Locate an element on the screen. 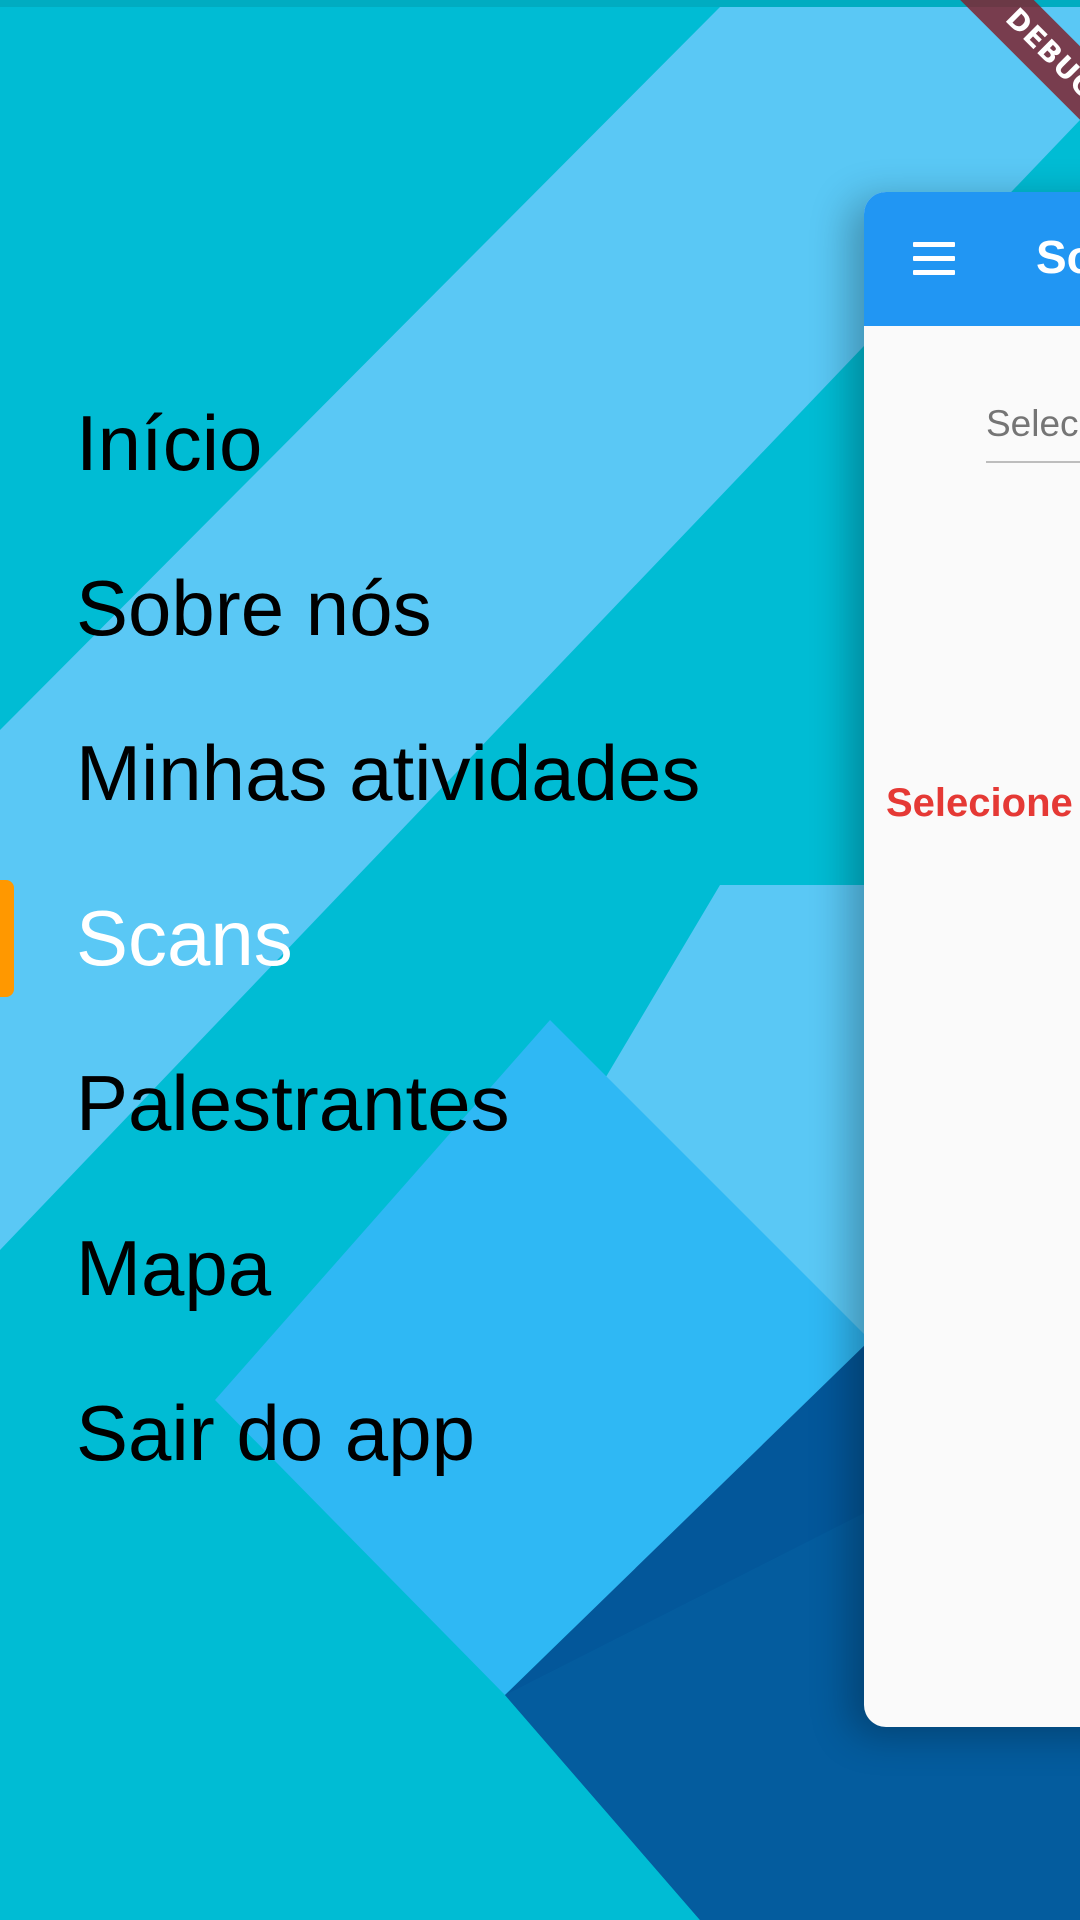 This screenshot has height=1920, width=1080. menu-item-minhas-atividades: Minhas atividades is located at coordinates (388, 773).